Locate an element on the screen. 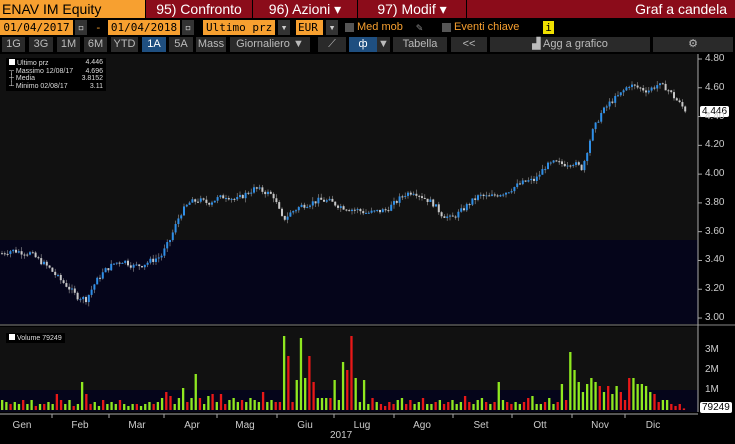 This screenshot has width=735, height=444. actions-button: 96) Azioni ▾ is located at coordinates (305, 9).